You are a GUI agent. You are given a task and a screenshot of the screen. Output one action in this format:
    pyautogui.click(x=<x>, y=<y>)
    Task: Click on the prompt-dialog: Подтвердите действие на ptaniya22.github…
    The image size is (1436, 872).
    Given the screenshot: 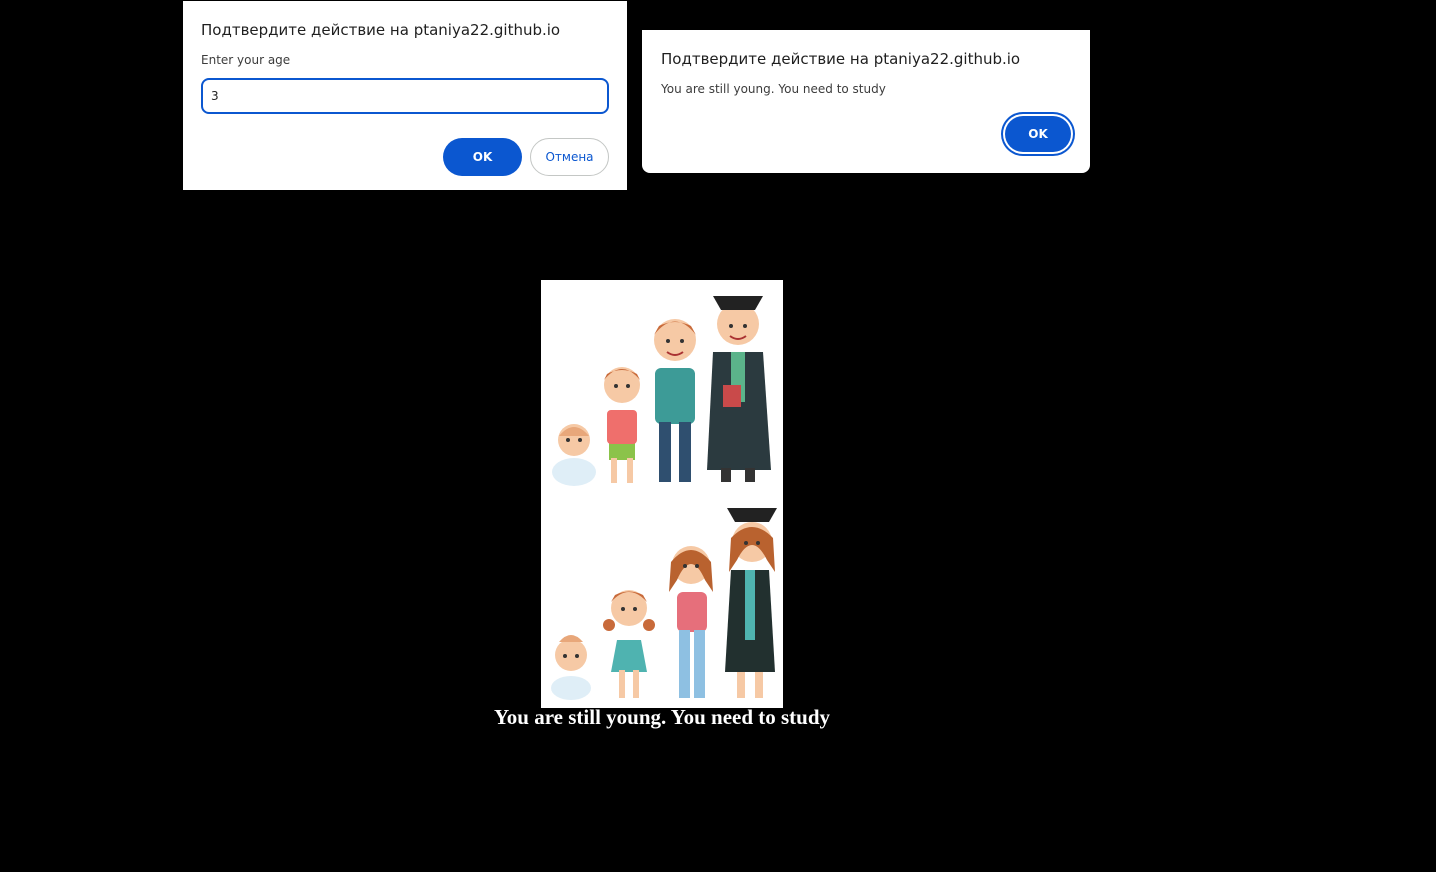 What is the action you would take?
    pyautogui.click(x=405, y=95)
    